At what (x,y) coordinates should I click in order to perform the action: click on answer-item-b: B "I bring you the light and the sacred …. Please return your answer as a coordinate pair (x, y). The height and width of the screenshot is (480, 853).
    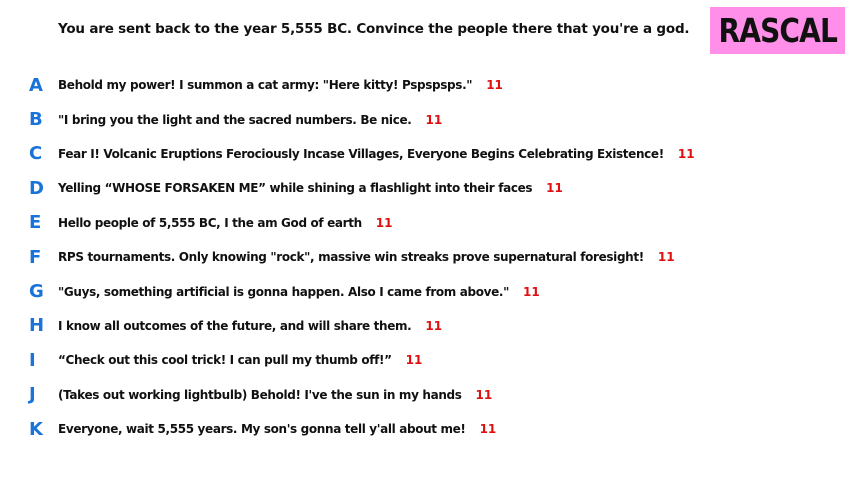
    Looking at the image, I should click on (426, 119).